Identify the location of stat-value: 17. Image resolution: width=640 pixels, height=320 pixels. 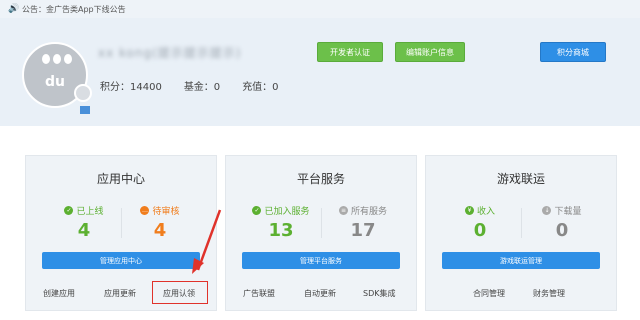
(363, 230).